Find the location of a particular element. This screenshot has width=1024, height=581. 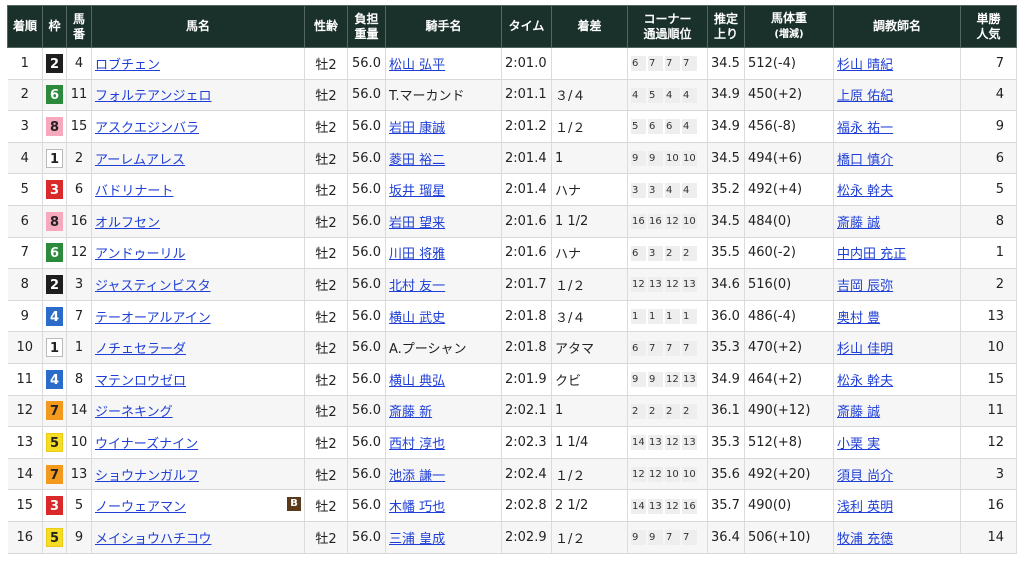

horse-link: アンドゥーリル is located at coordinates (140, 254).